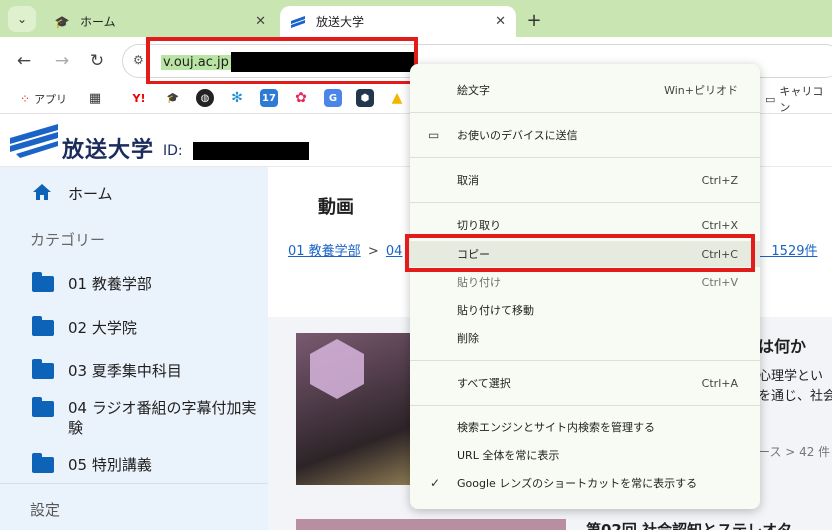 This screenshot has width=832, height=530. I want to click on menu-item-manage-search-engines: 検索エンジンとサイト内検索を管理する, so click(585, 427).